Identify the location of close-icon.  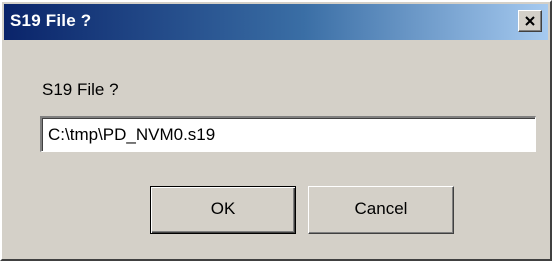
(530, 21).